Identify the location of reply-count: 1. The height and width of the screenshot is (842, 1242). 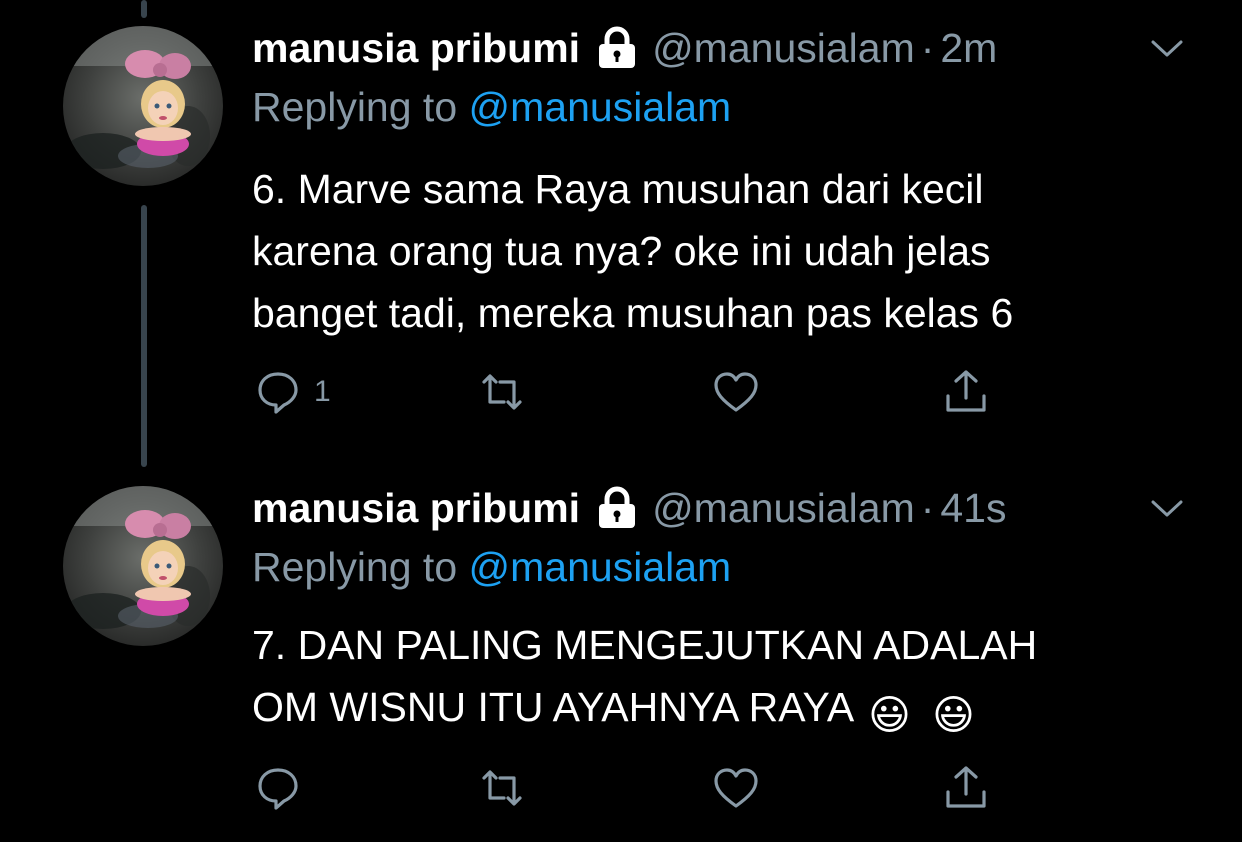
(322, 391).